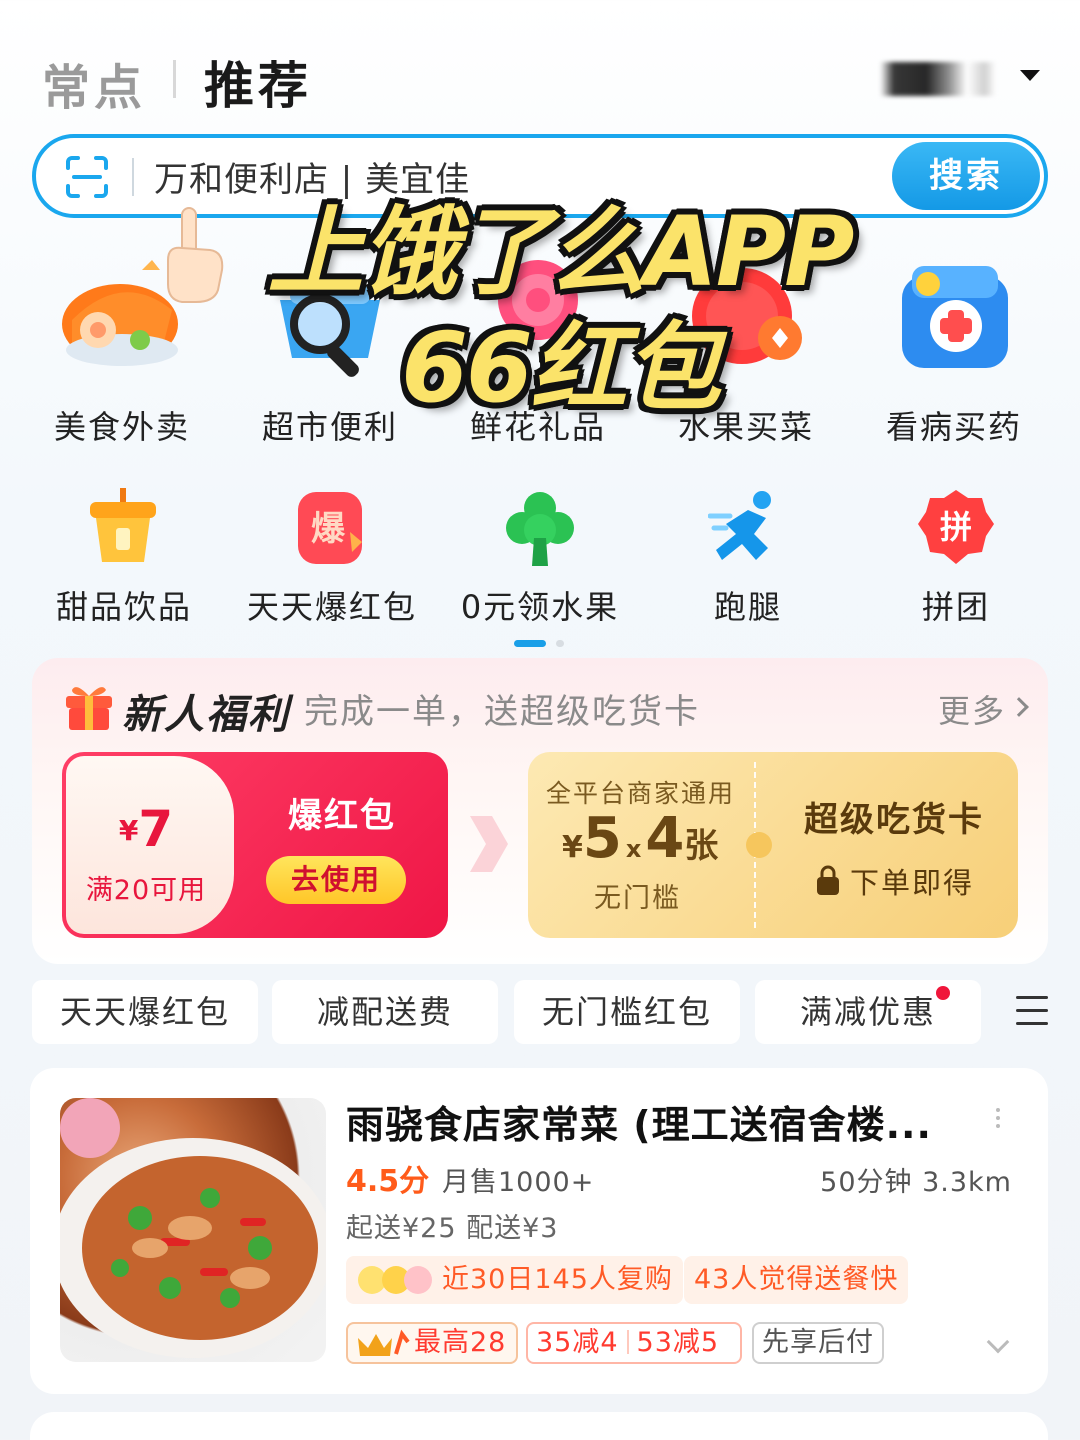 This screenshot has height=1440, width=1080. I want to click on filter-bar: 天天爆红包 减配送费 无门槛红包 满减优惠, so click(540, 1013).